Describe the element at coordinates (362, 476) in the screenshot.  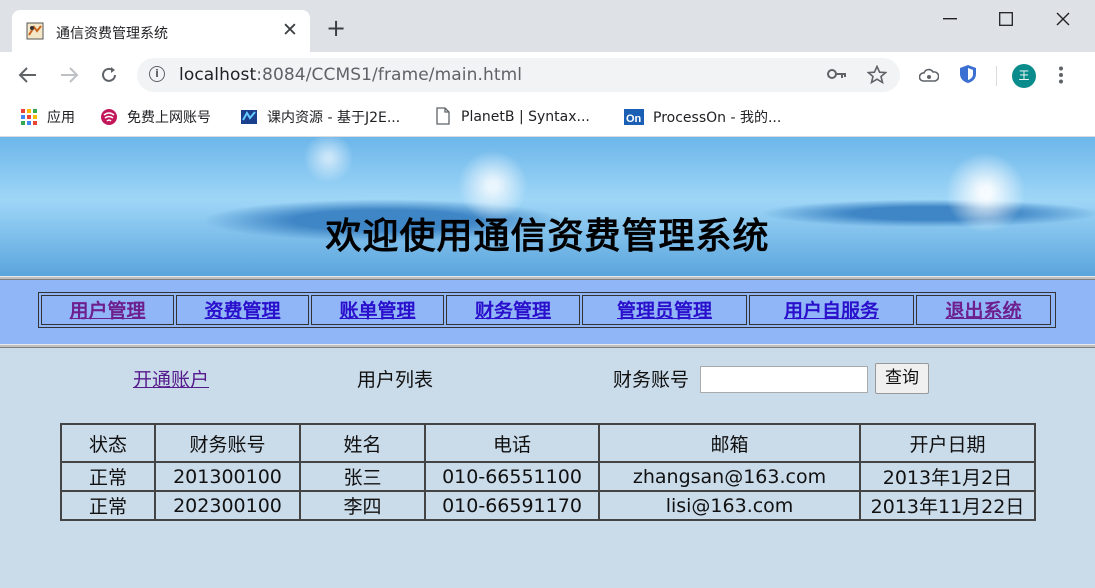
I see `table-cell: 张三` at that location.